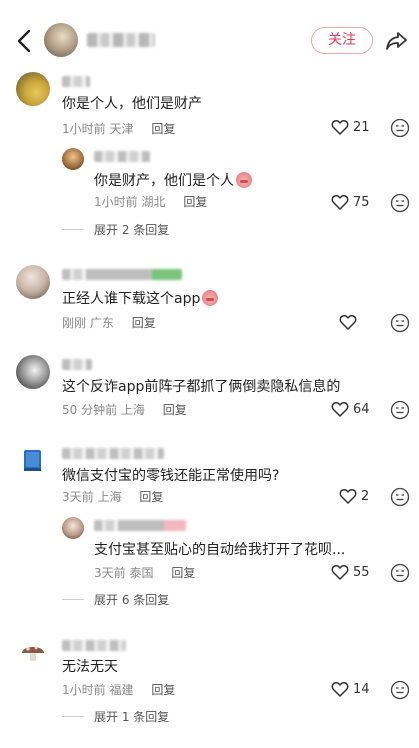  What do you see at coordinates (25, 41) in the screenshot?
I see `back-arrow-icon` at bounding box center [25, 41].